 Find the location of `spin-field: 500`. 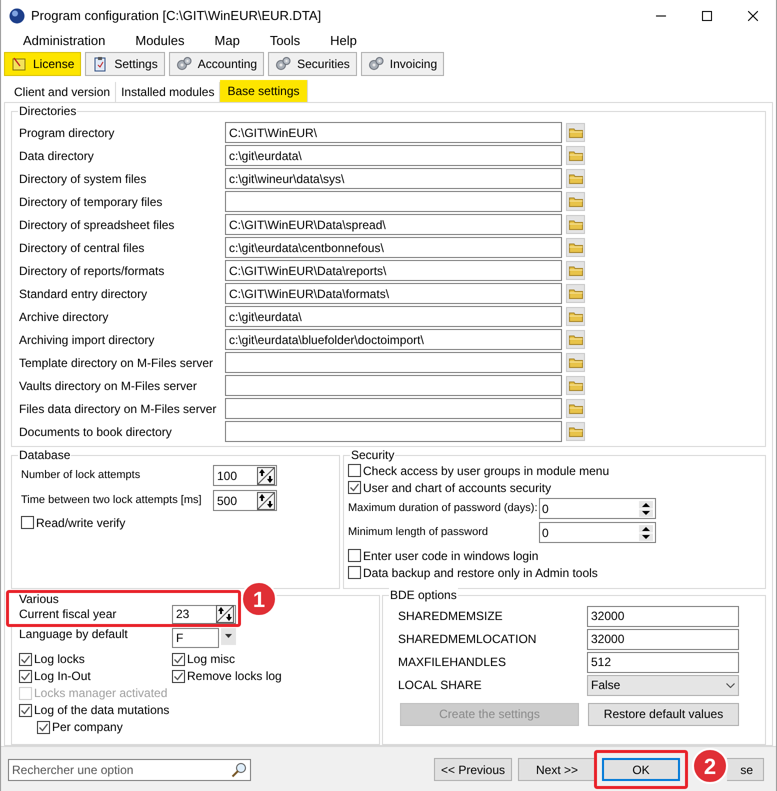

spin-field: 500 is located at coordinates (245, 500).